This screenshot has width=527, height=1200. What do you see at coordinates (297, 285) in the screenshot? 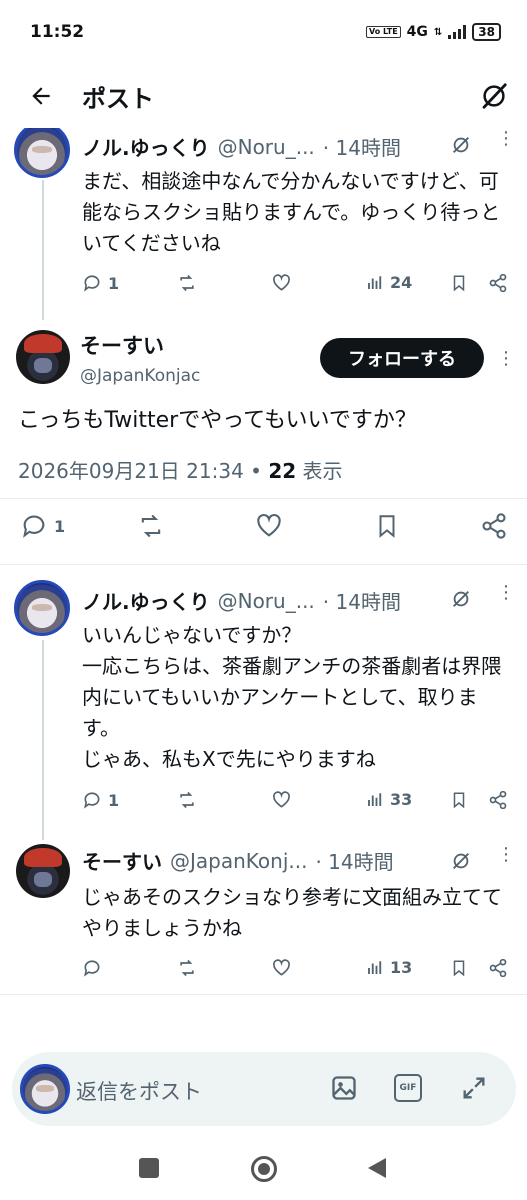
I see `post-actions: 1 24` at bounding box center [297, 285].